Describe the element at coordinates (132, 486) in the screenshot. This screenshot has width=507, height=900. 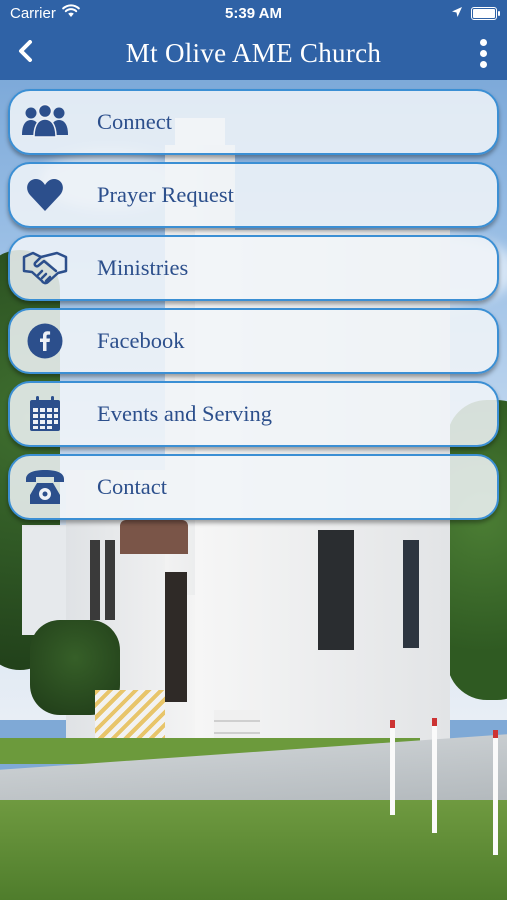
I see `menu-item-label: Contact` at that location.